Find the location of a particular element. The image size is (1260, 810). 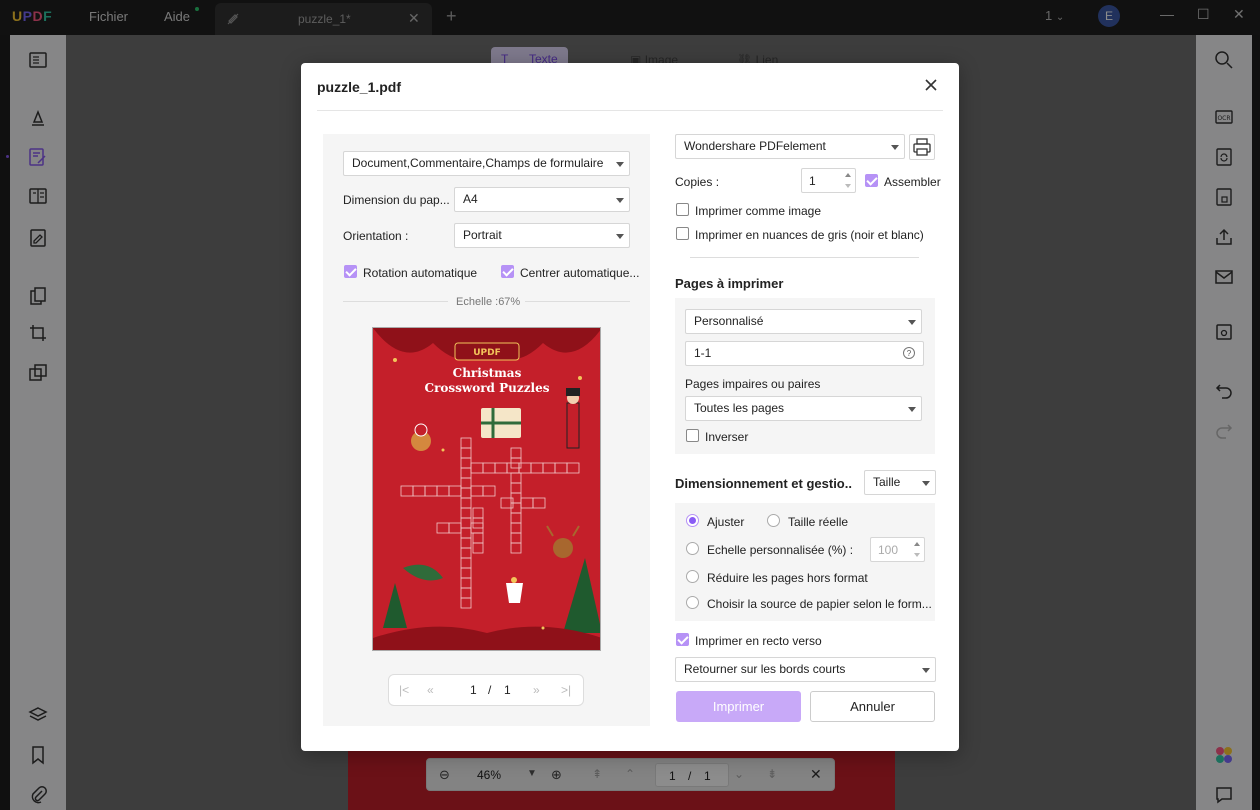

odd-even-select: Toutes les pages is located at coordinates (803, 408).